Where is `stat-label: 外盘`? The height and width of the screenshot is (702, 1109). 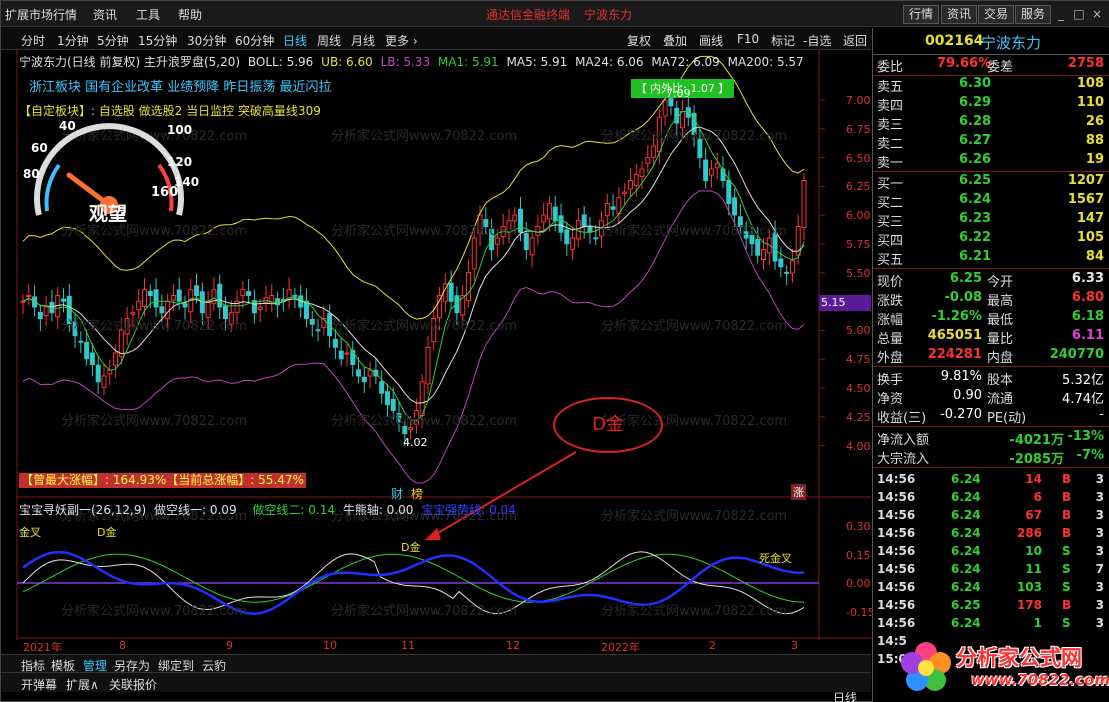 stat-label: 外盘 is located at coordinates (890, 358).